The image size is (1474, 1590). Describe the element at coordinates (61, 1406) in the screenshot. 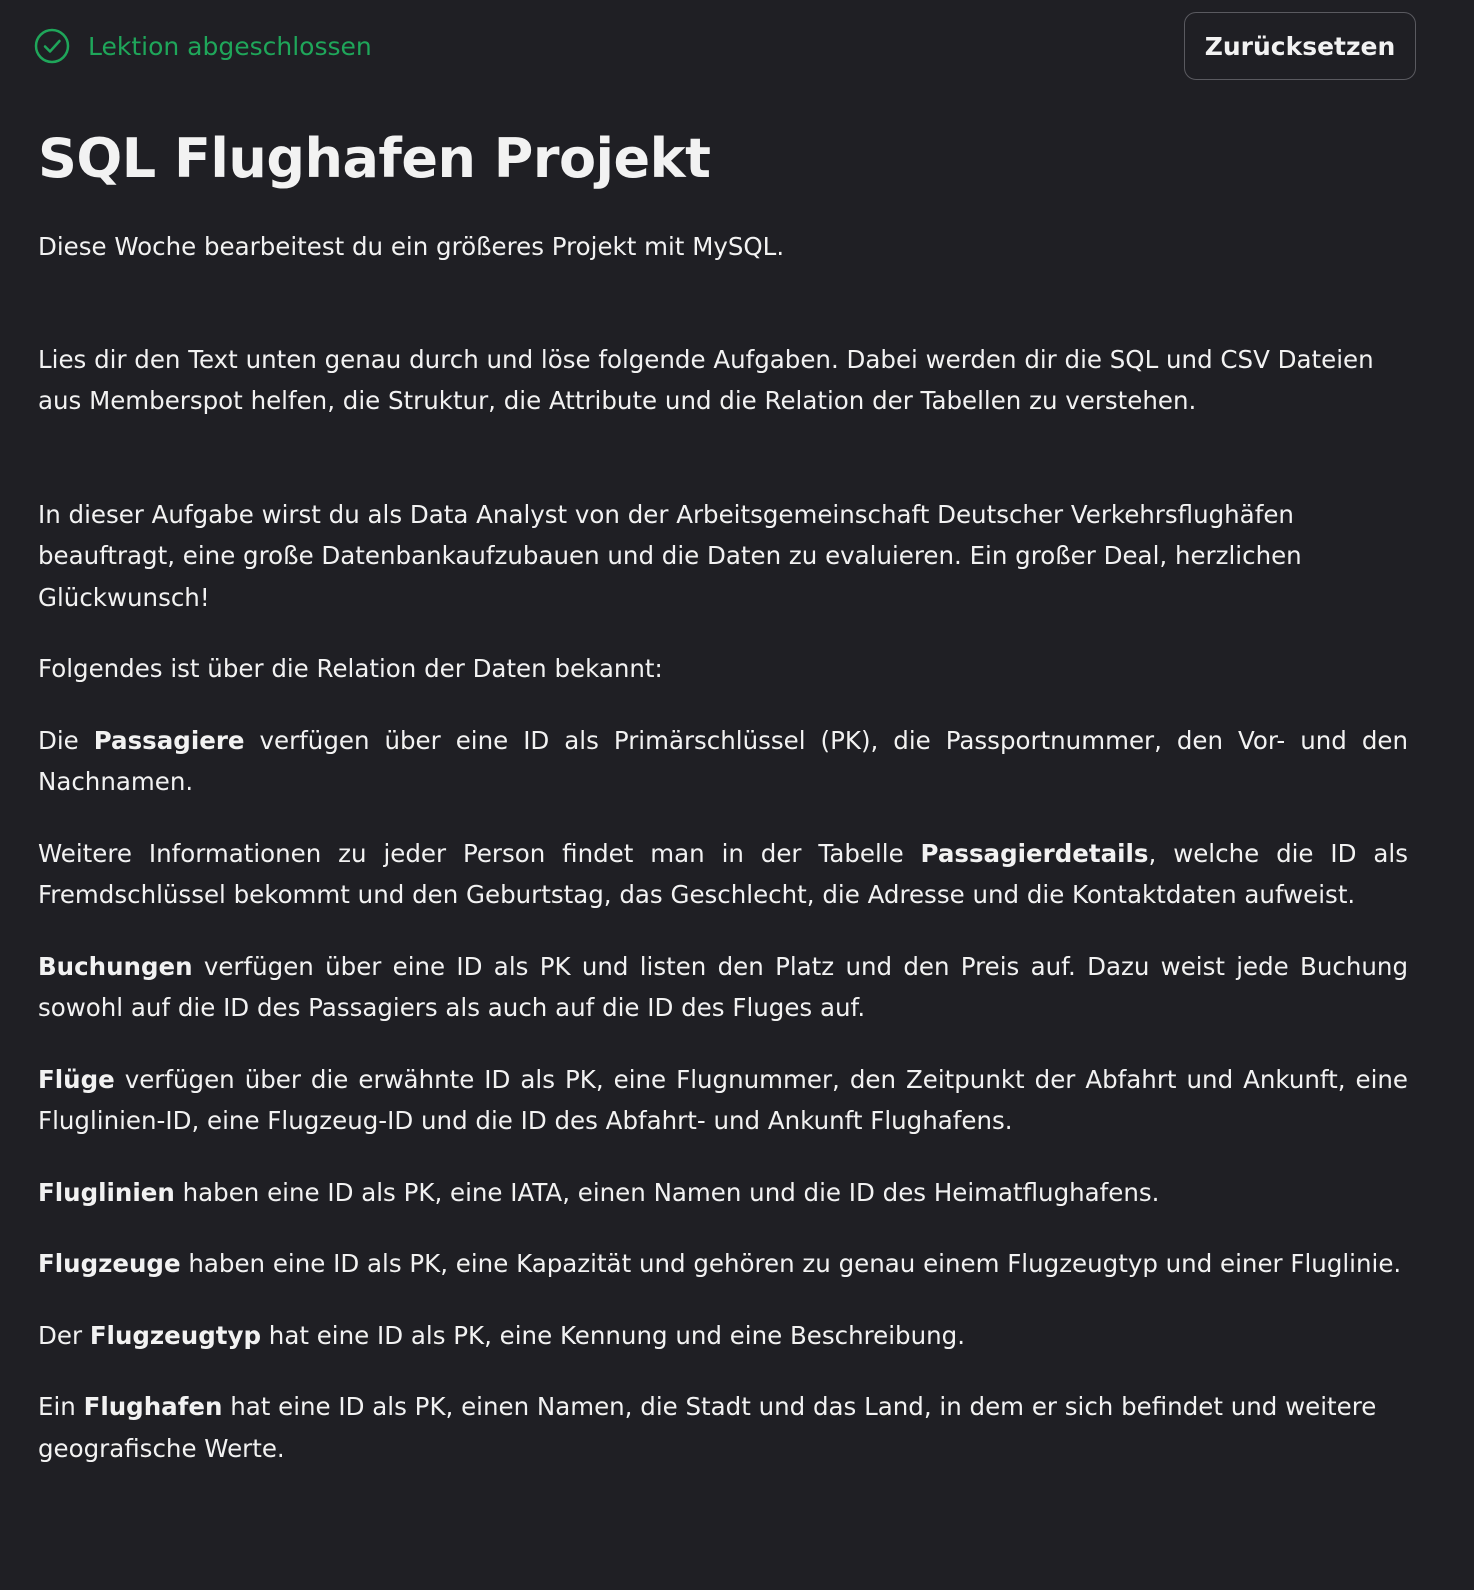

I see `flughafen-prefix: Ein` at that location.